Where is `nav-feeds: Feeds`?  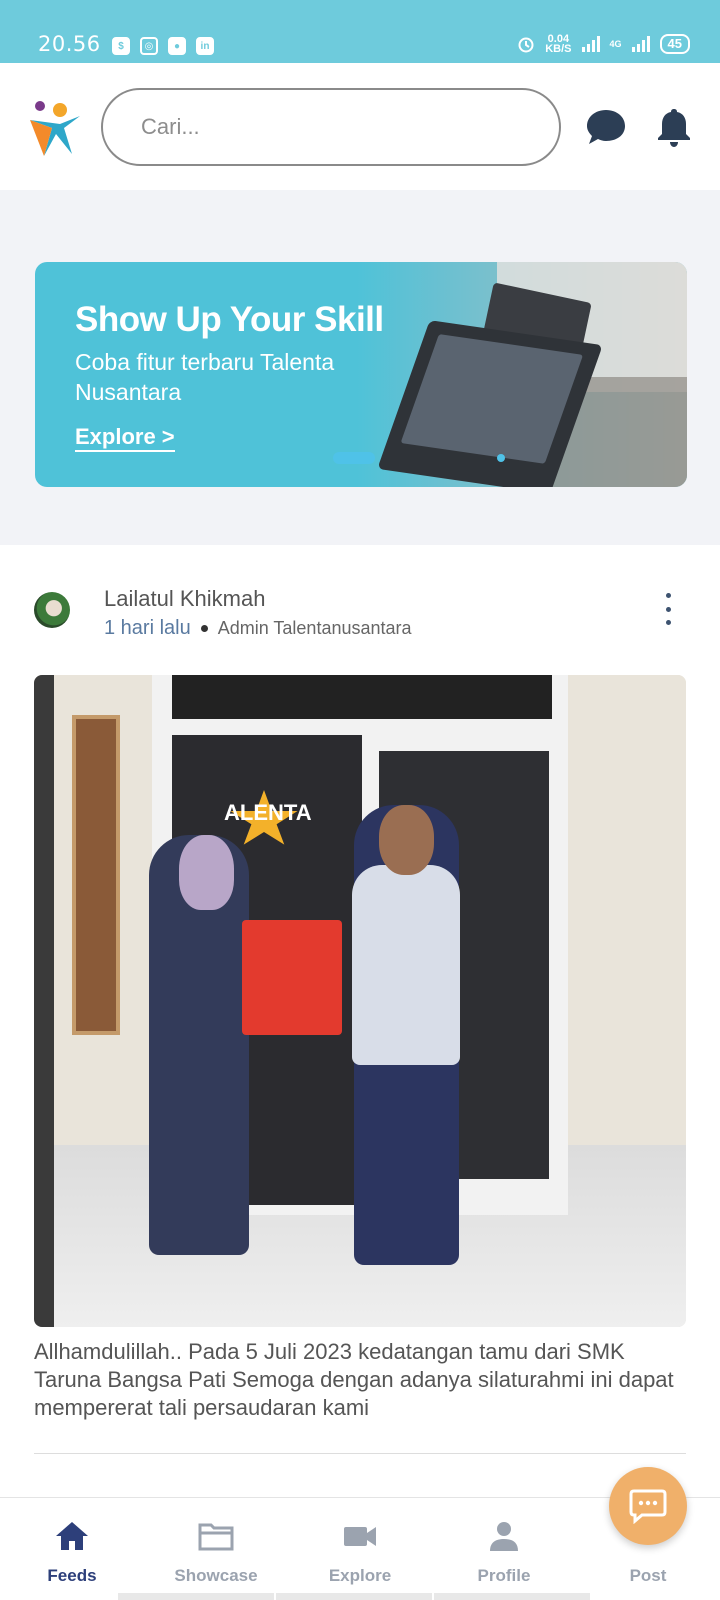 nav-feeds: Feeds is located at coordinates (72, 1549).